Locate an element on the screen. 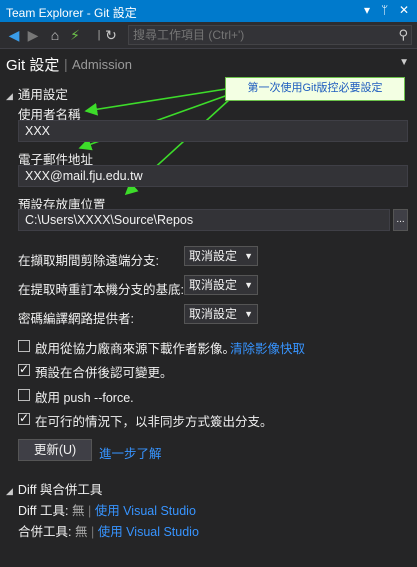 This screenshot has width=417, height=567. diff-section-header: ◢ Diff 與合併工具 is located at coordinates (54, 488).